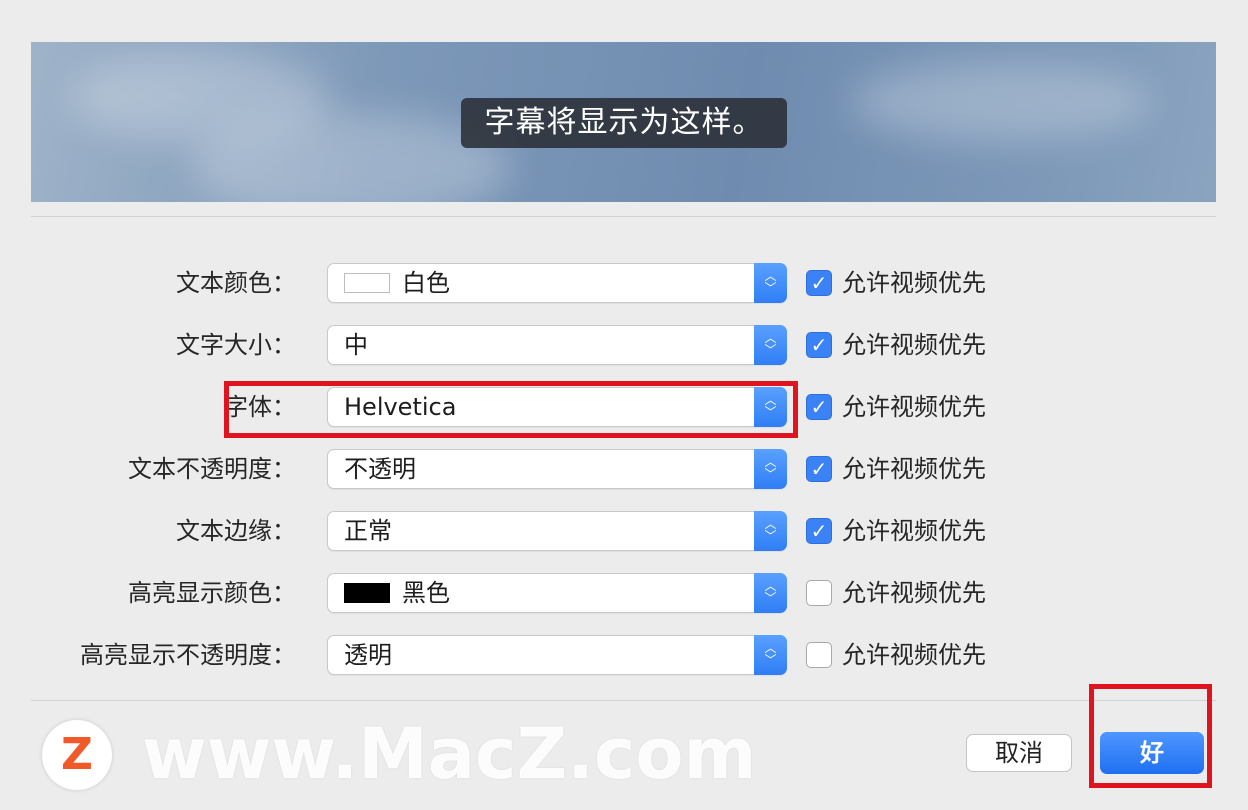 This screenshot has width=1248, height=810. I want to click on preview-caption: 字幕将显示为这样。, so click(624, 123).